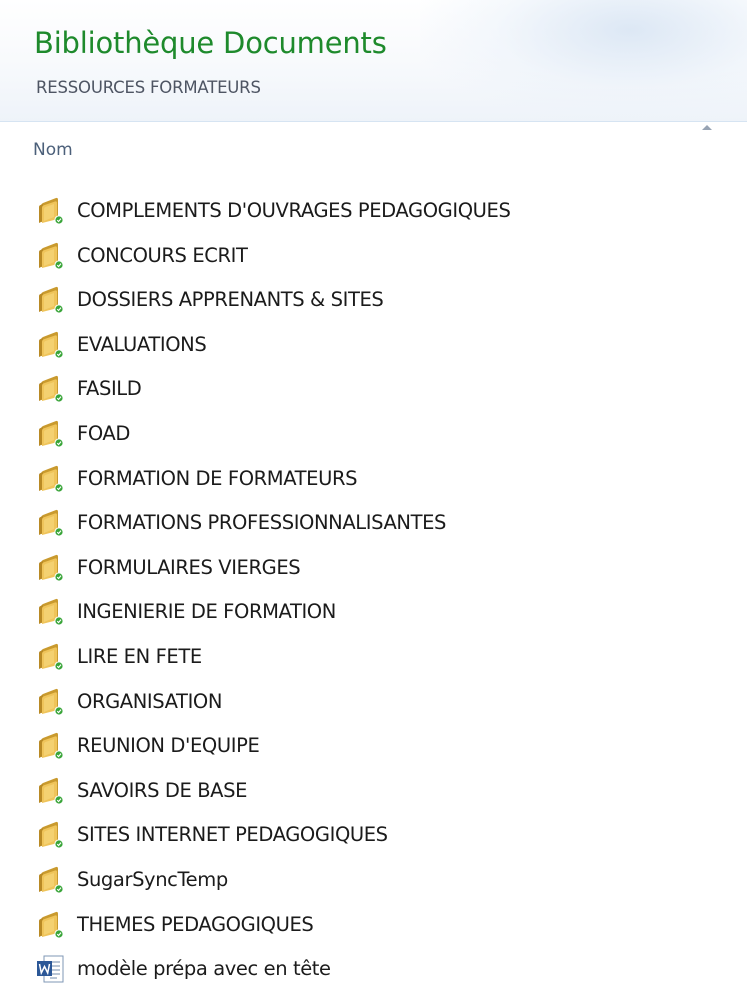 This screenshot has width=747, height=992. I want to click on item-label: REUNION D'EQUIPE, so click(168, 746).